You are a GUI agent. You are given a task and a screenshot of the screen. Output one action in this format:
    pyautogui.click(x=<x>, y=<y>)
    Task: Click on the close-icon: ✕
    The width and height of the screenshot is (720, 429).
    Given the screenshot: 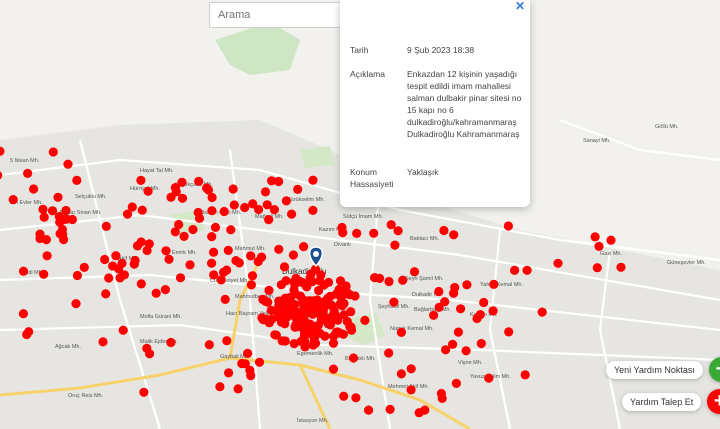 What is the action you would take?
    pyautogui.click(x=520, y=6)
    